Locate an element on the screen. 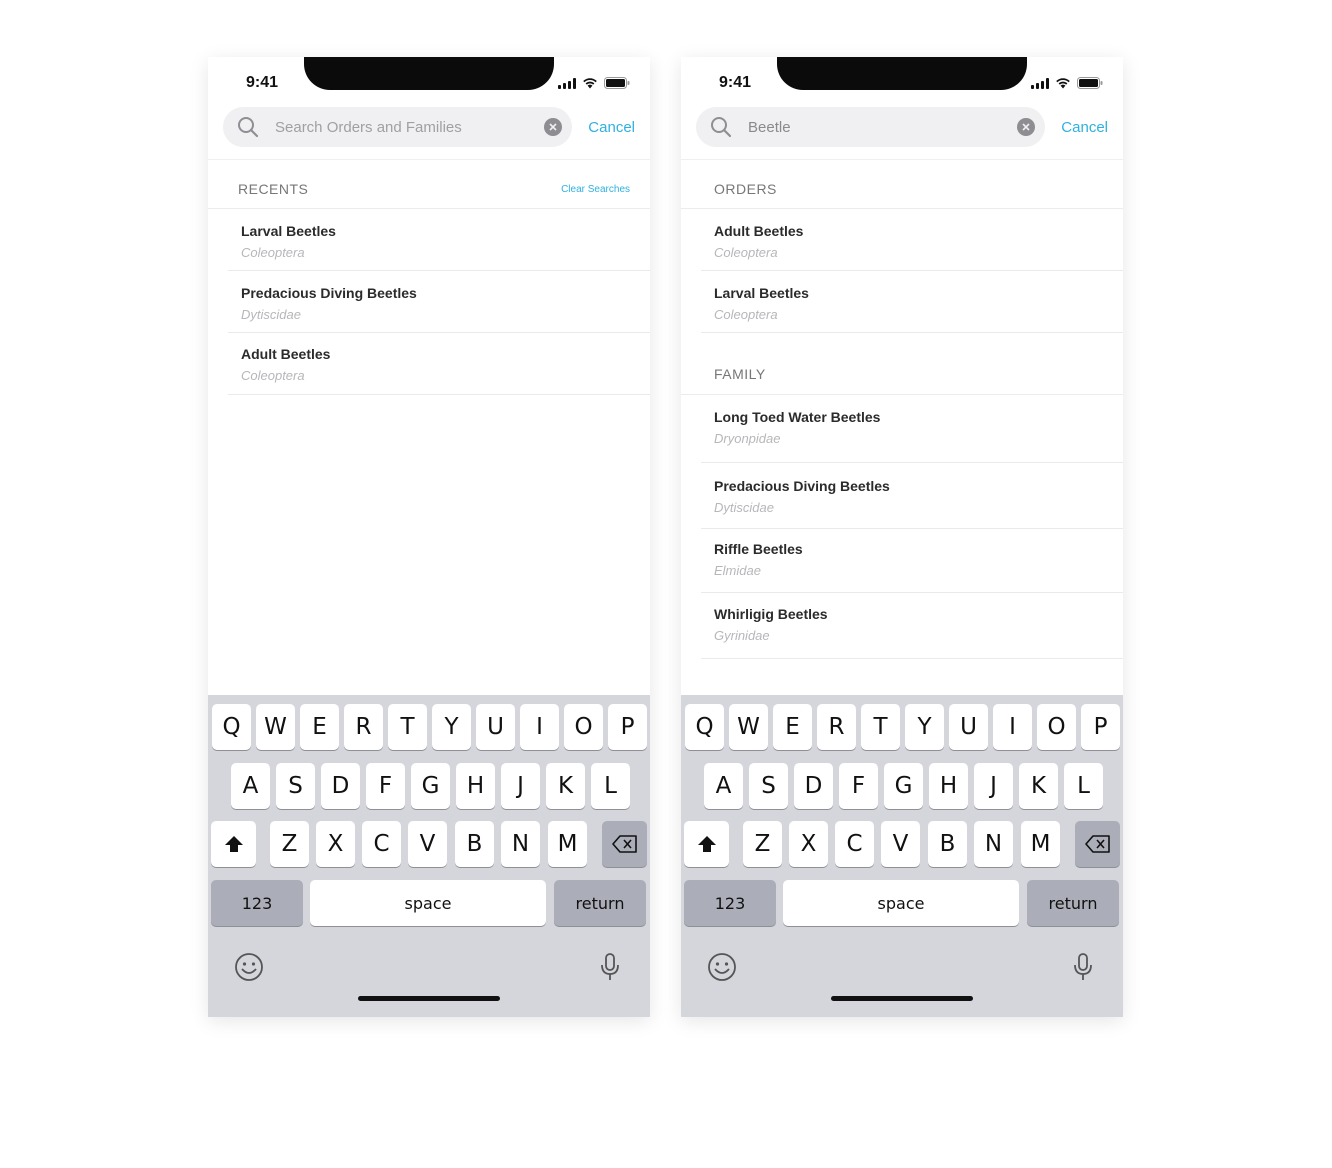 Image resolution: width=1332 pixels, height=1168 pixels. search-bar-row: Cancel is located at coordinates (902, 127).